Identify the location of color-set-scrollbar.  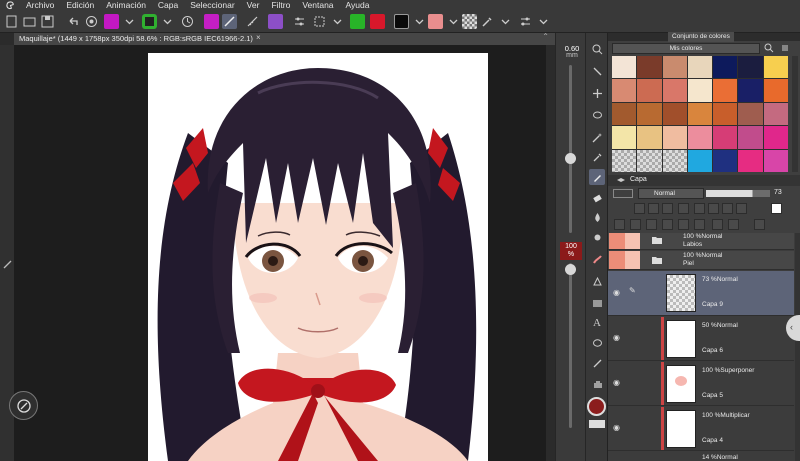
(795, 114).